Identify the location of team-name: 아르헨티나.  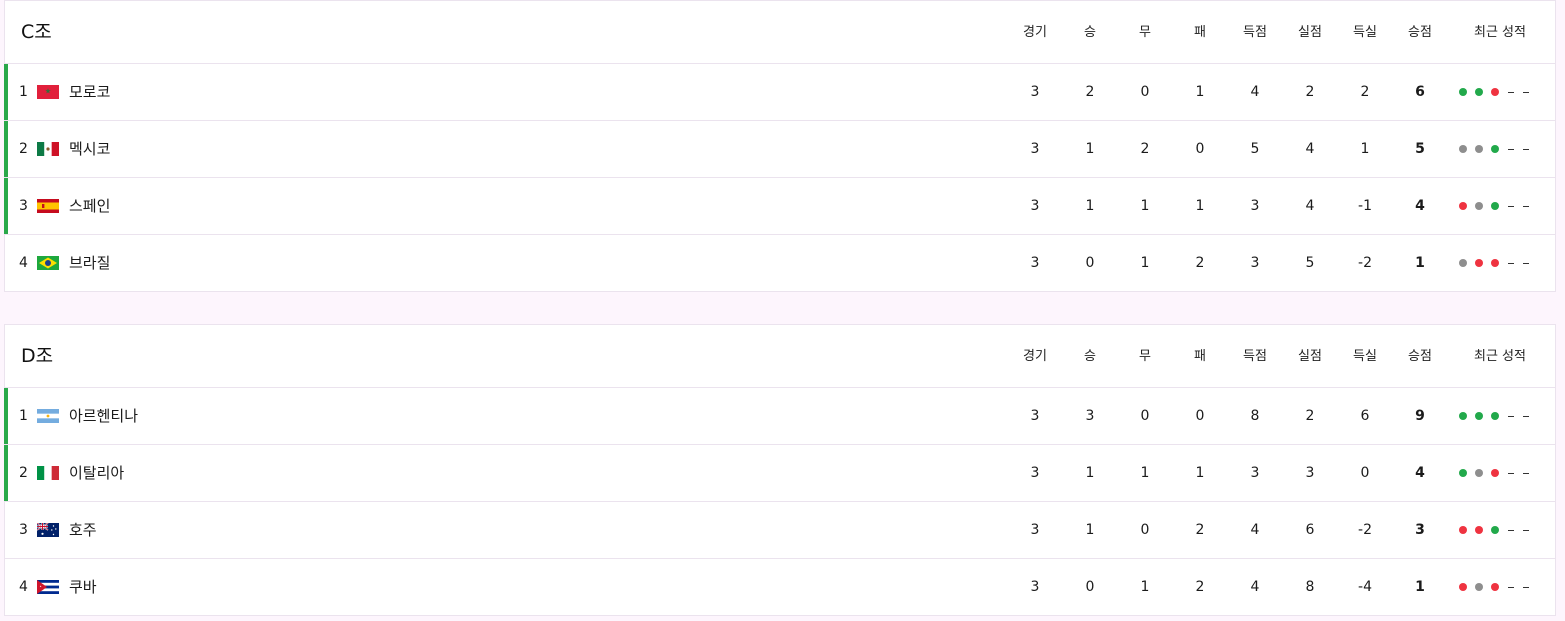
(103, 416).